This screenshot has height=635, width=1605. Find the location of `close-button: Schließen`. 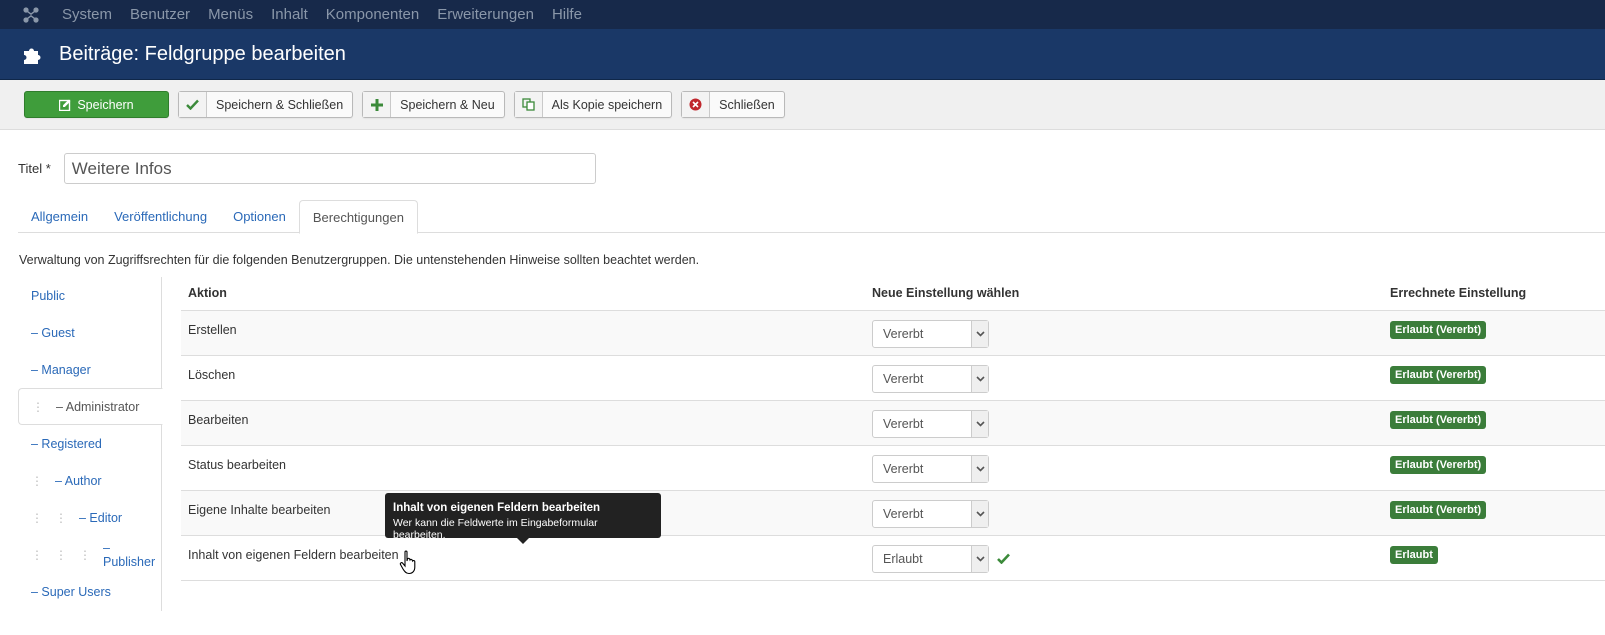

close-button: Schließen is located at coordinates (733, 104).